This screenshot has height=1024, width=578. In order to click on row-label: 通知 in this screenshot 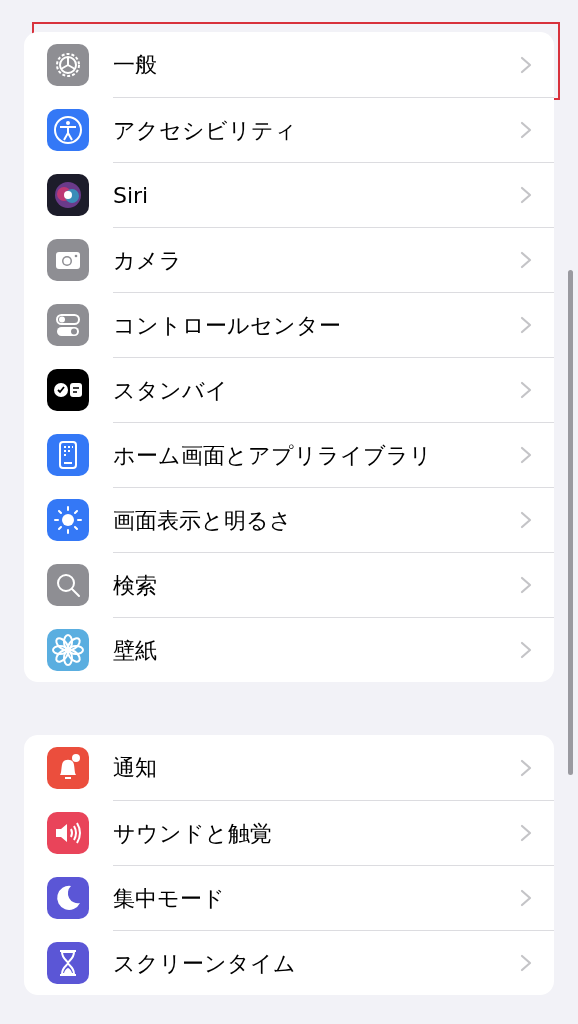, I will do `click(135, 768)`.